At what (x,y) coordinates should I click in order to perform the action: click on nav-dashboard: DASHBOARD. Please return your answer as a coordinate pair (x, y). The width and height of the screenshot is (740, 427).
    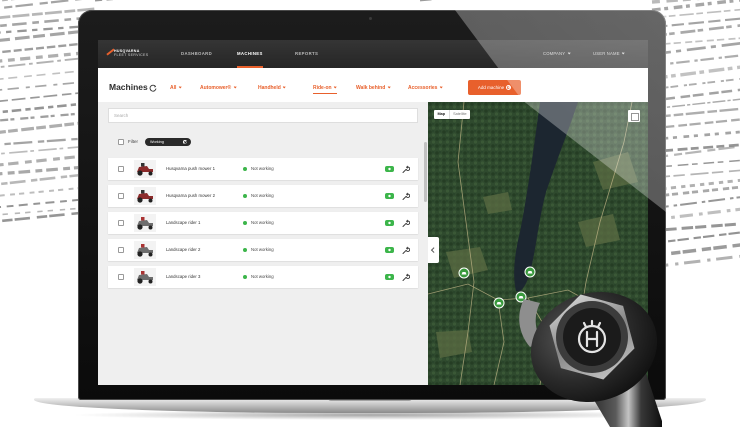
    Looking at the image, I should click on (196, 54).